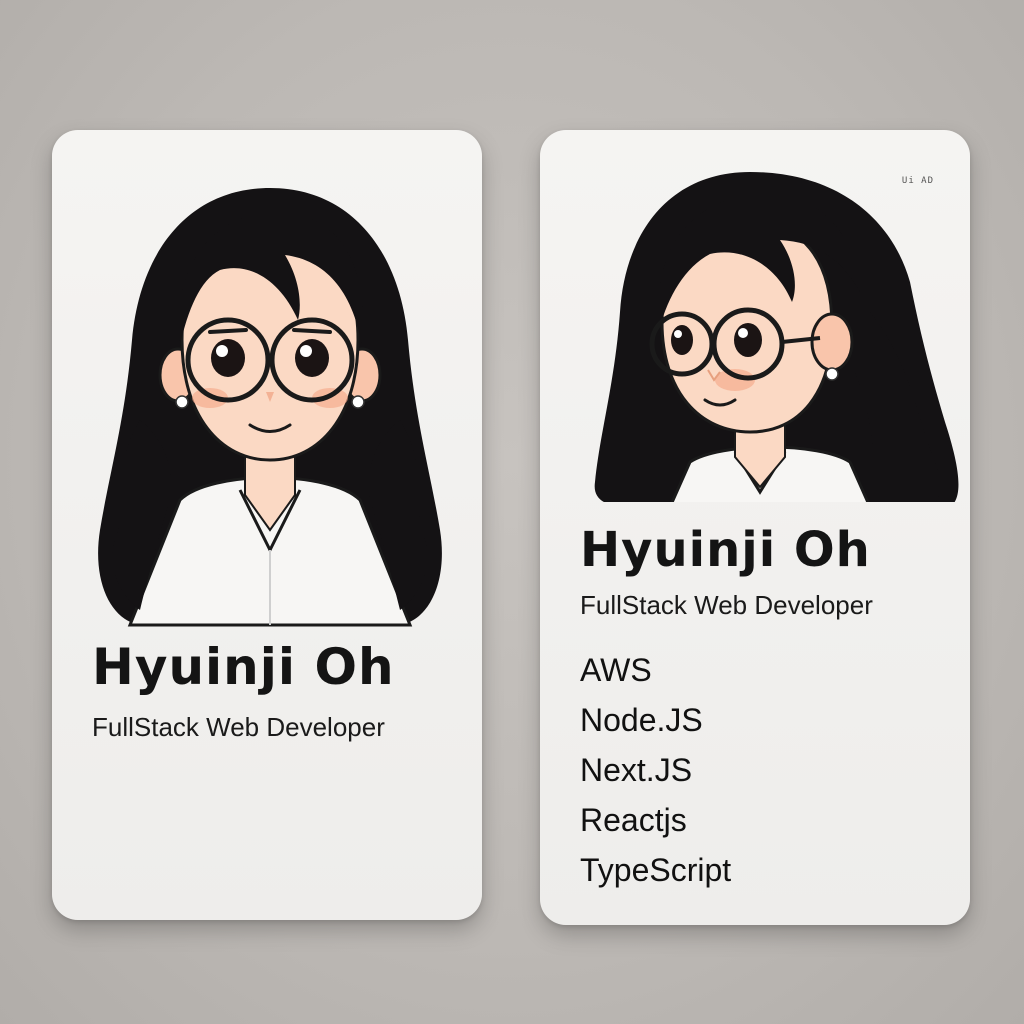 The width and height of the screenshot is (1024, 1024). What do you see at coordinates (641, 720) in the screenshot?
I see `skill-nodejs: Node.JS` at bounding box center [641, 720].